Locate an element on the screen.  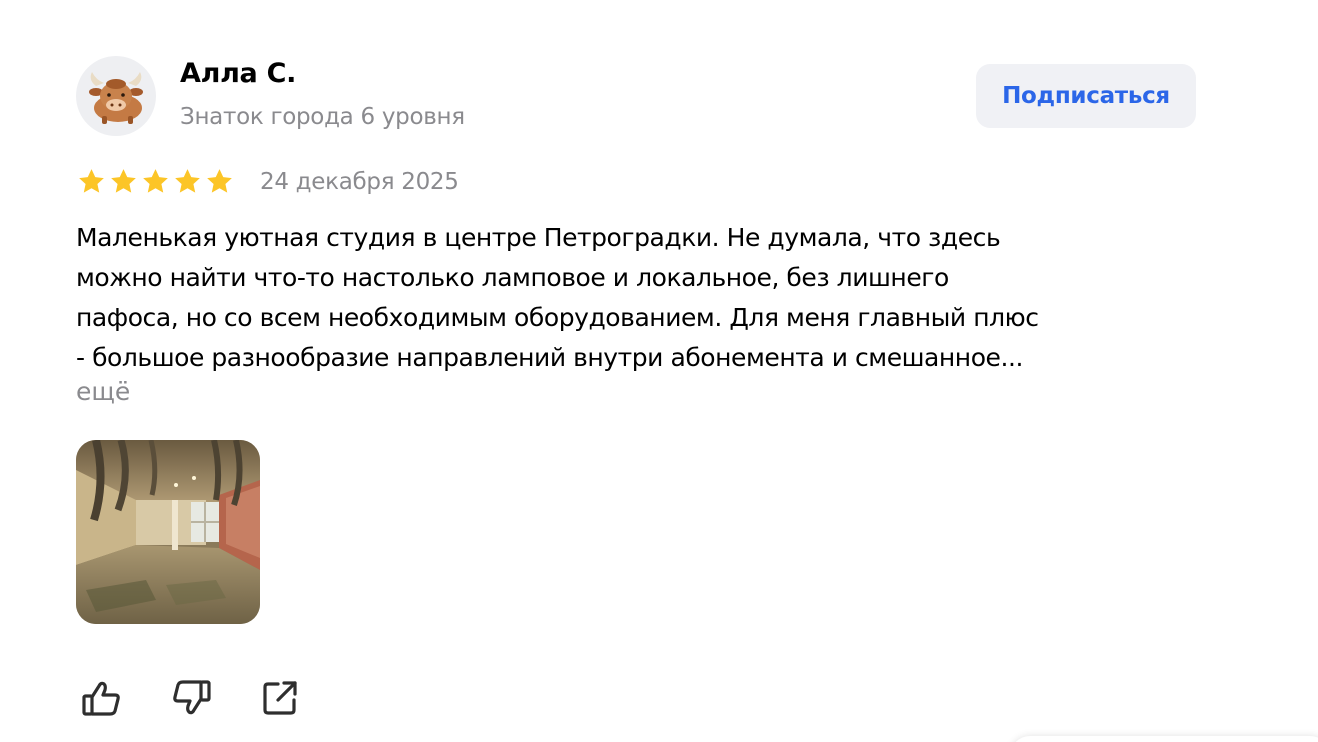
studio-photo-image is located at coordinates (168, 532).